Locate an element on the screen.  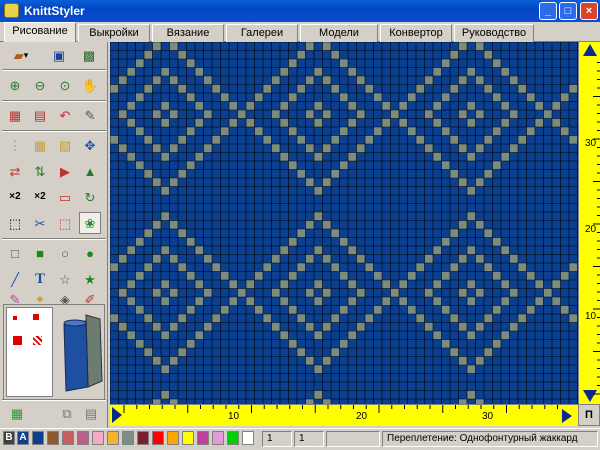
rectangle-fill-icon: ■ is located at coordinates (40, 253).